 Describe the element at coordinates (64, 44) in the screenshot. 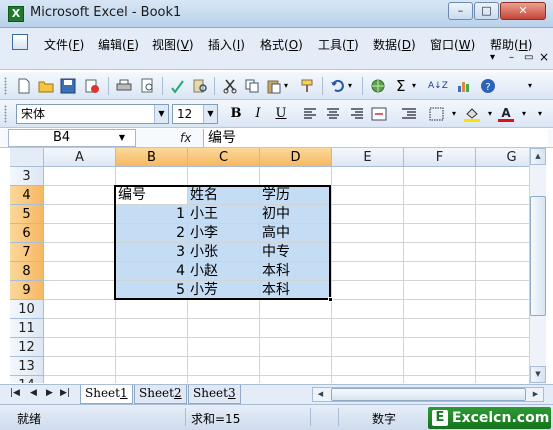

I see `menu-file: 文件(F)` at that location.